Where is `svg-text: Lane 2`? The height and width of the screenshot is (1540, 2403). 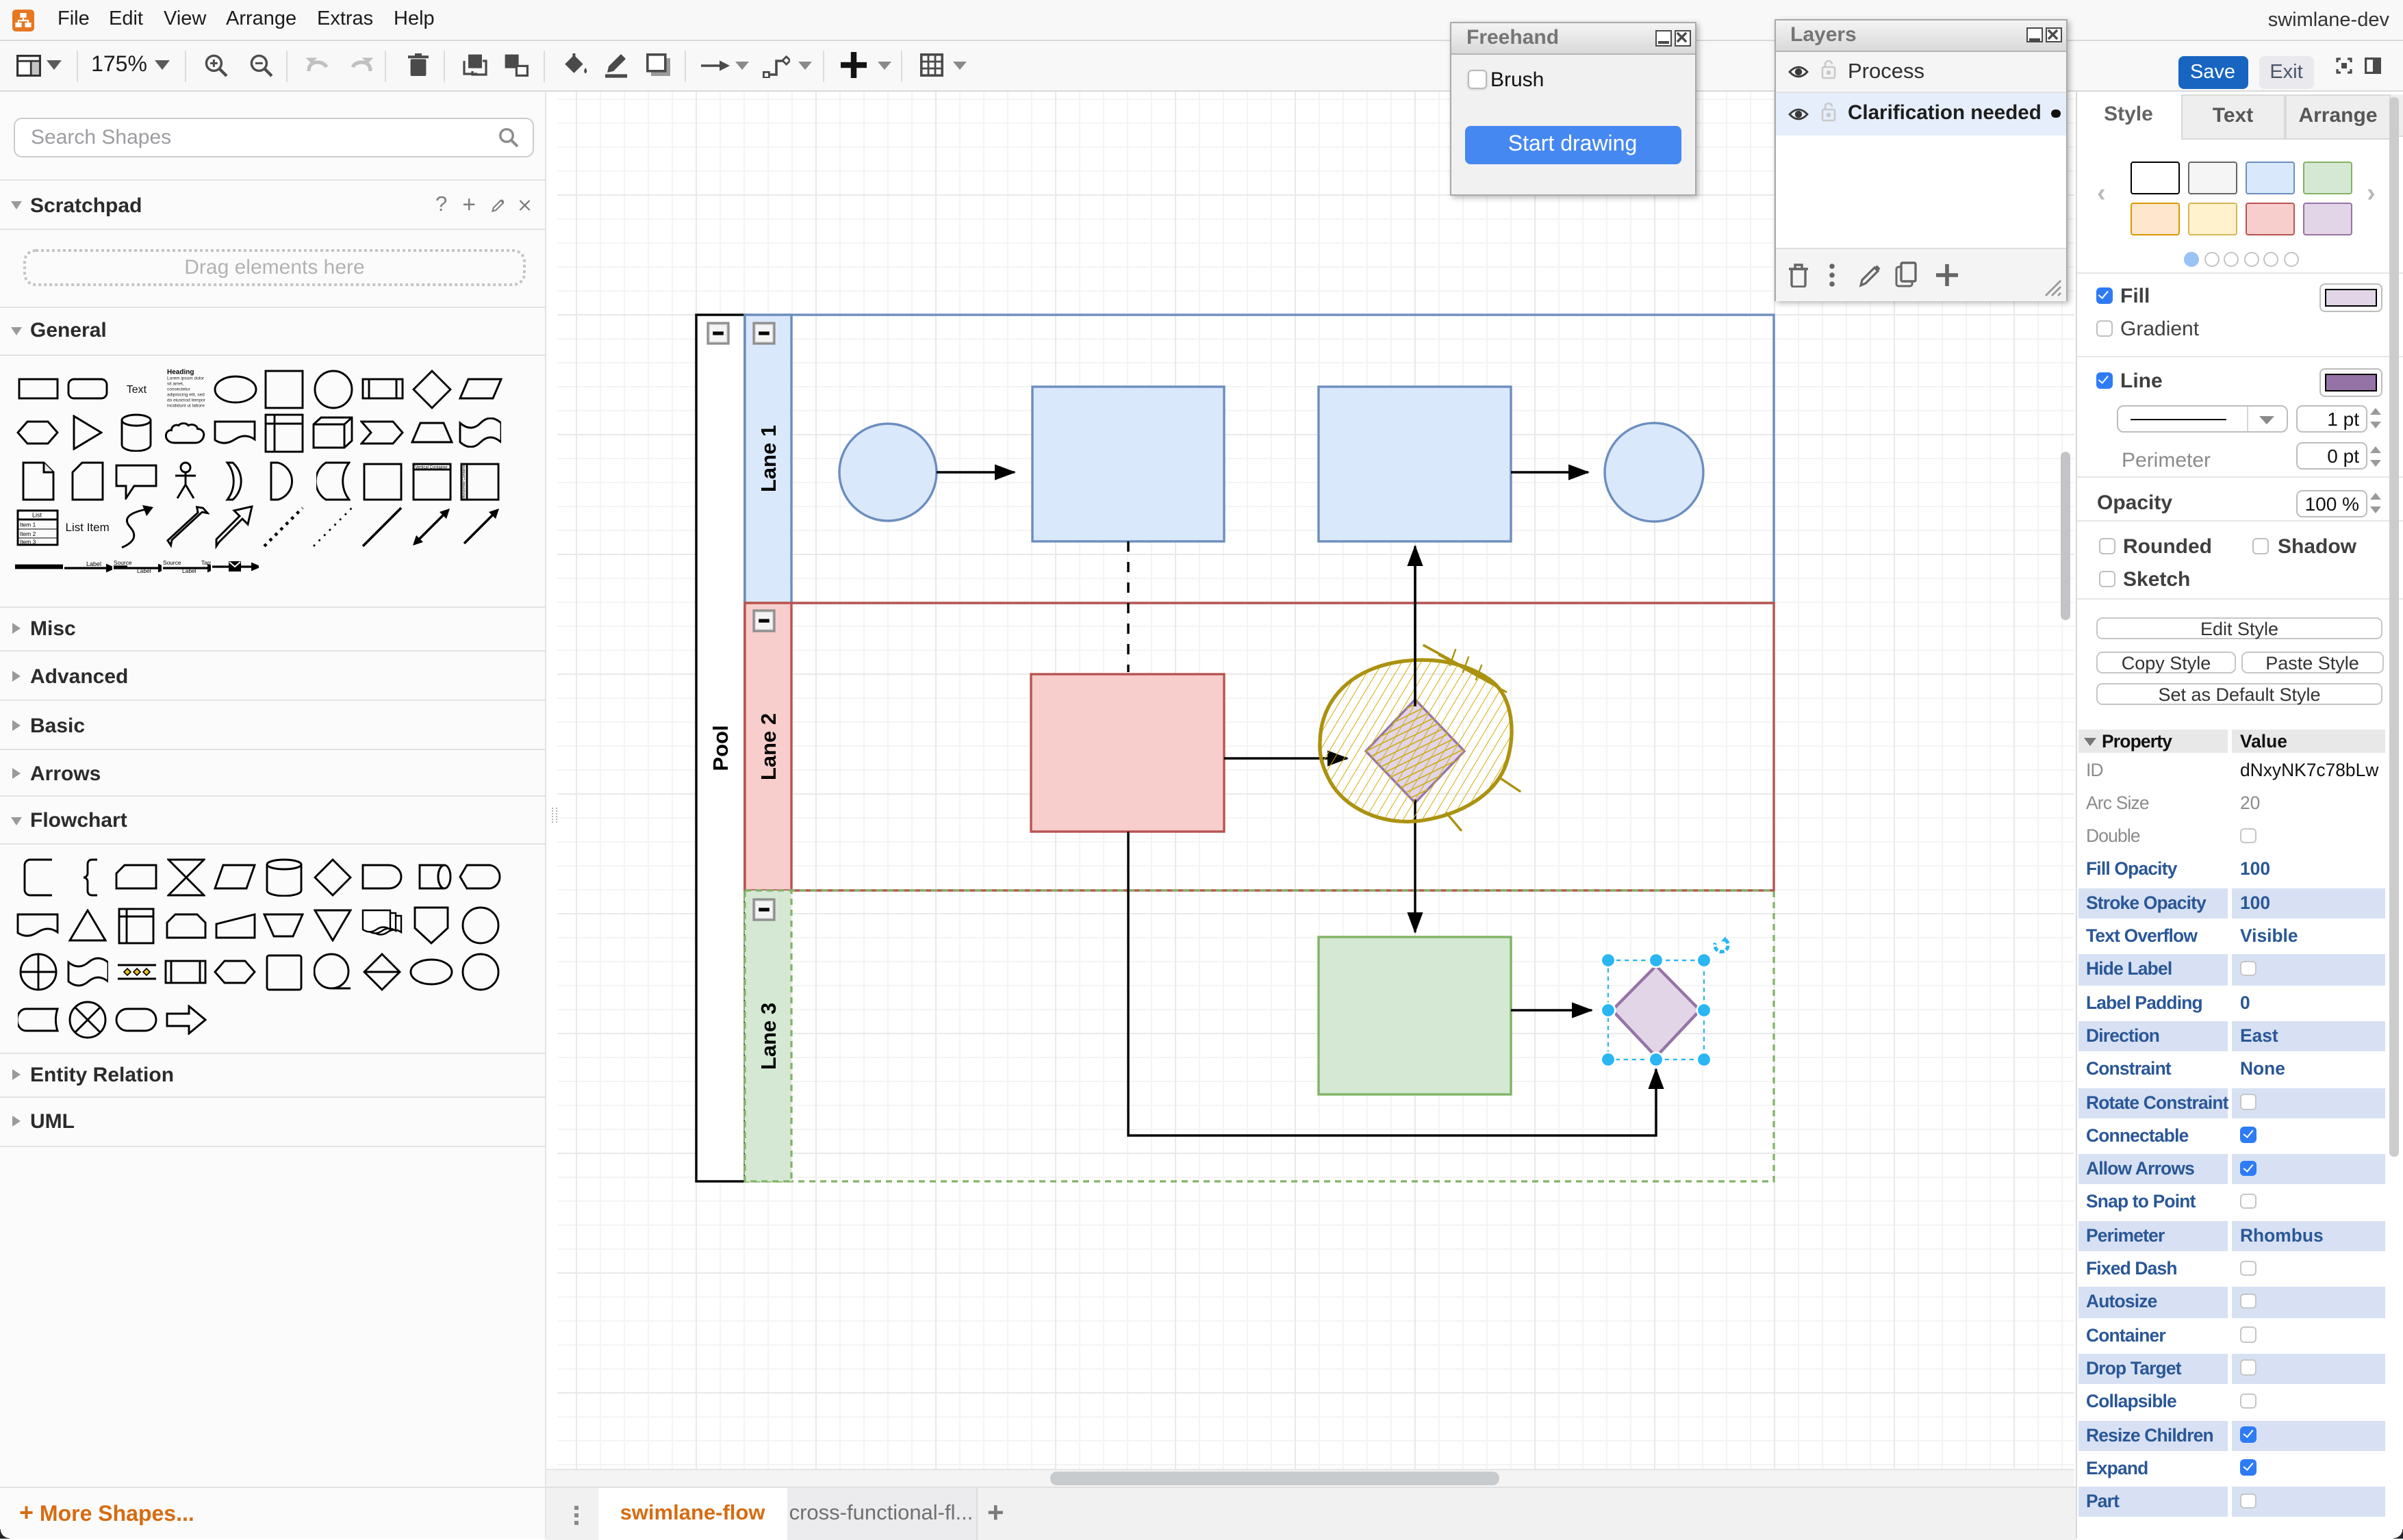 svg-text: Lane 2 is located at coordinates (768, 747).